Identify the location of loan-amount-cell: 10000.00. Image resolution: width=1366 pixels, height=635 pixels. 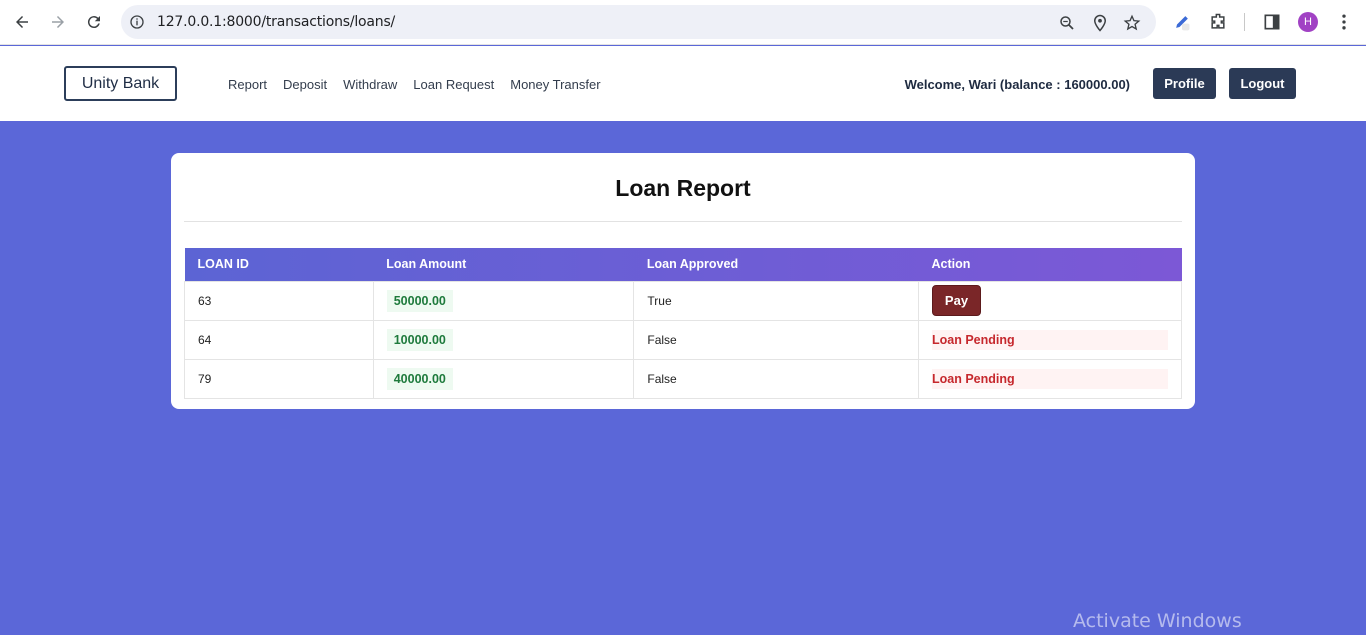
(503, 339).